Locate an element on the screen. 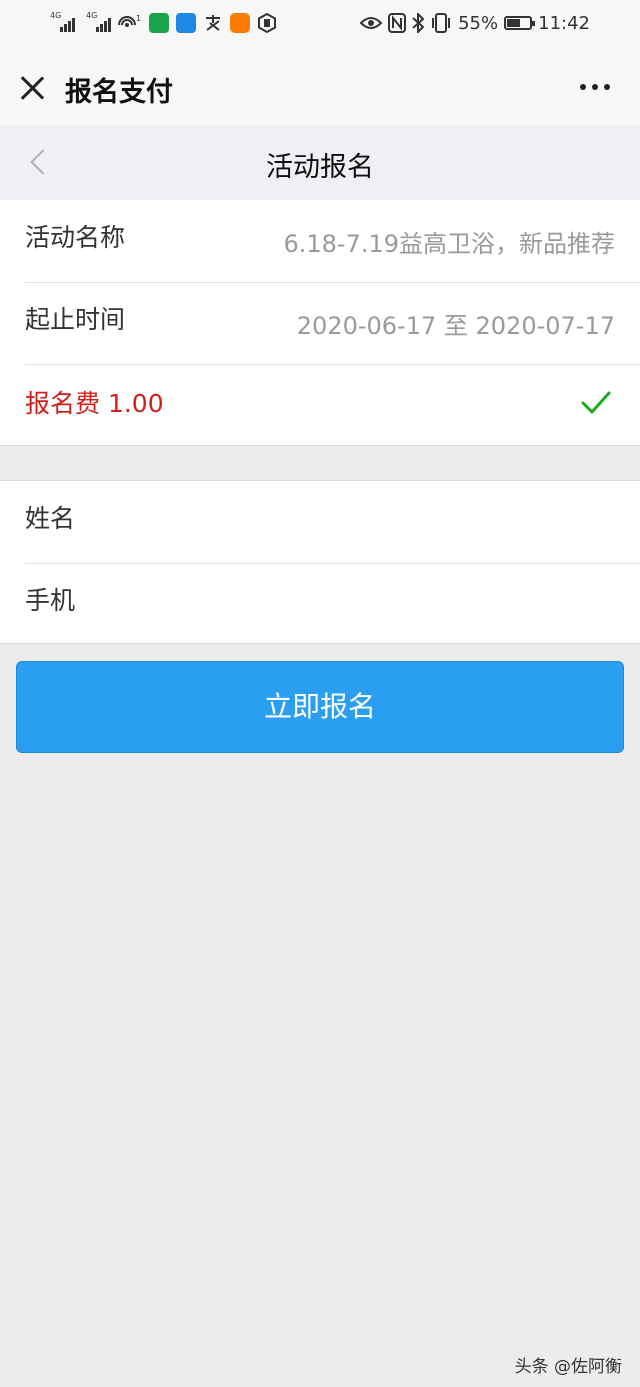 The height and width of the screenshot is (1387, 640). status-bar: 4G 4G 1 55% 11:42 is located at coordinates (320, 25).